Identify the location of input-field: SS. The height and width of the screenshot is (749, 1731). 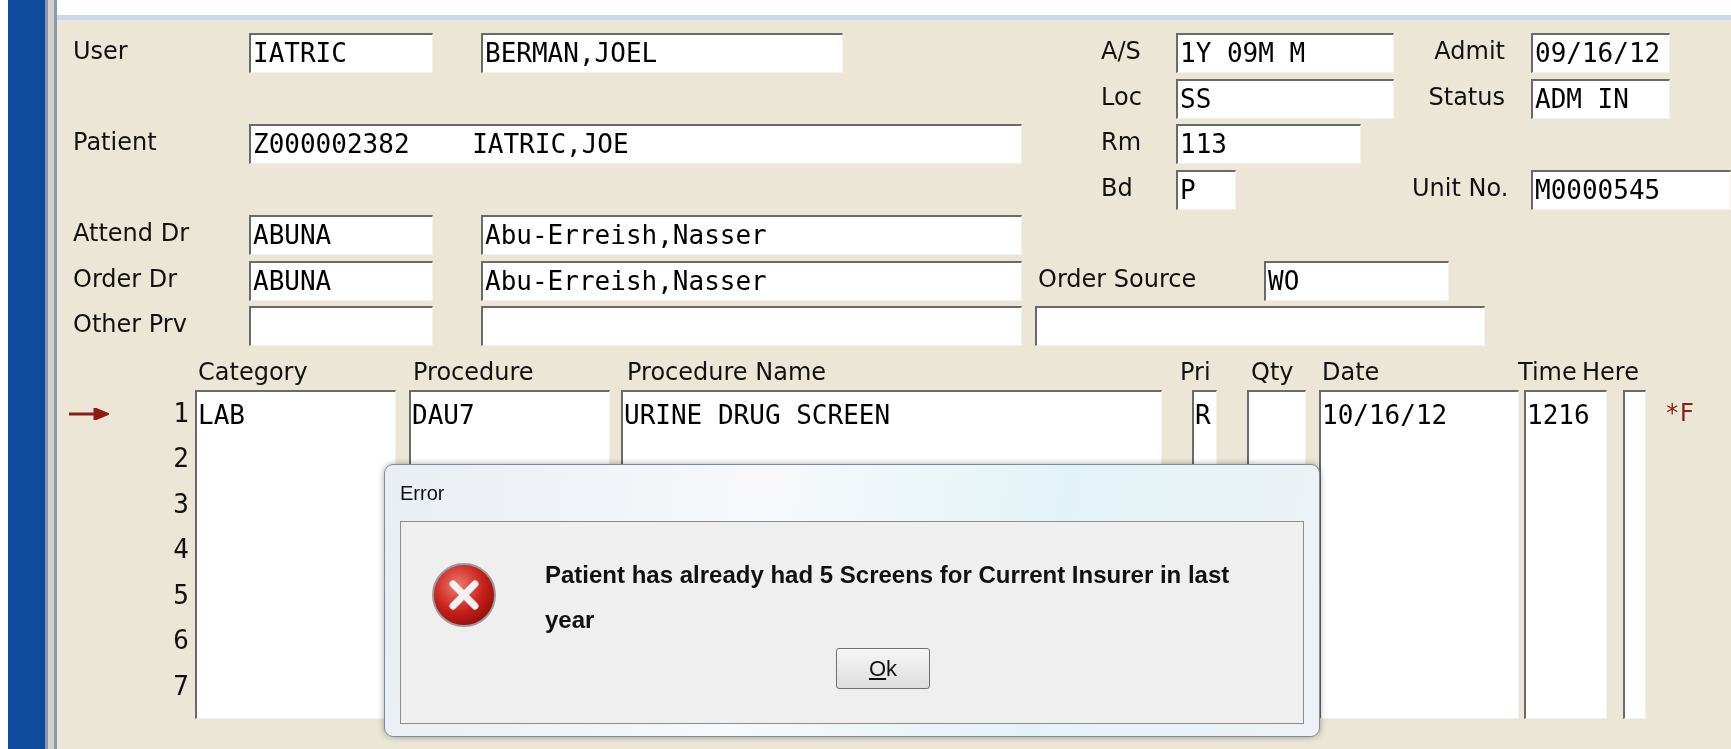
(1285, 98).